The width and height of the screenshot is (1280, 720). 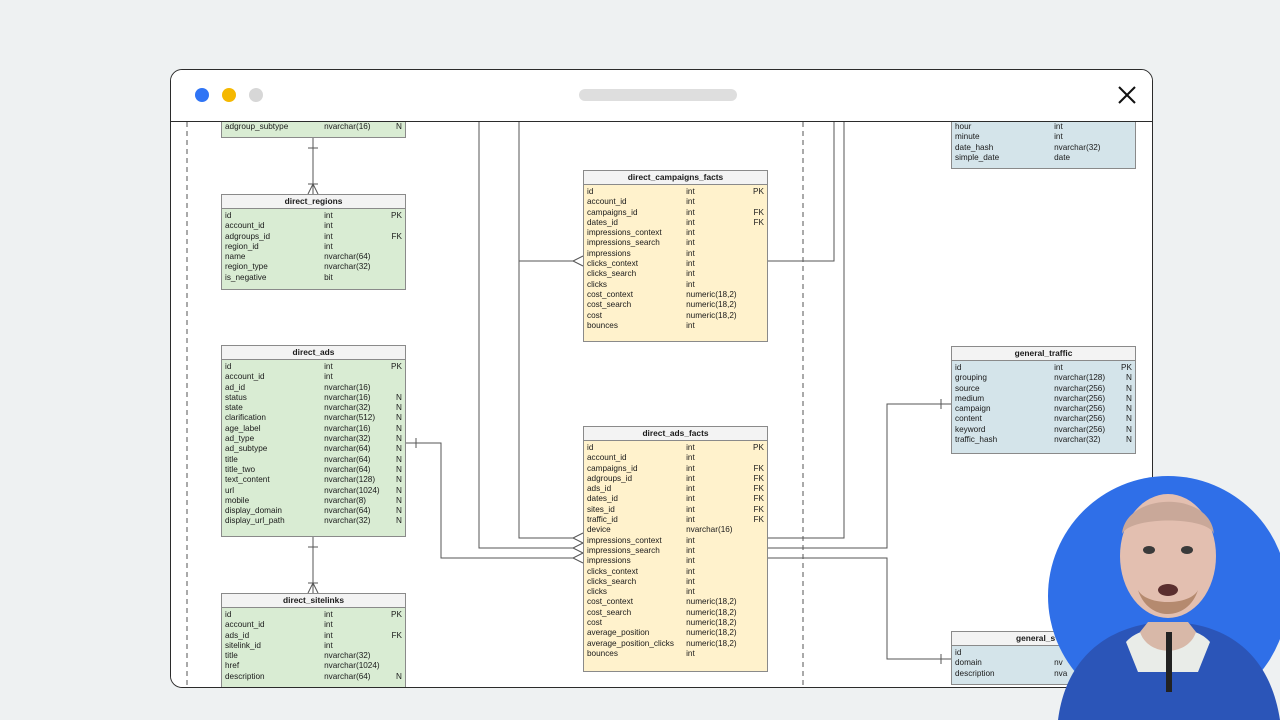 I want to click on table-rows: adgroup_subtype nvarchar(16) N, so click(x=313, y=128).